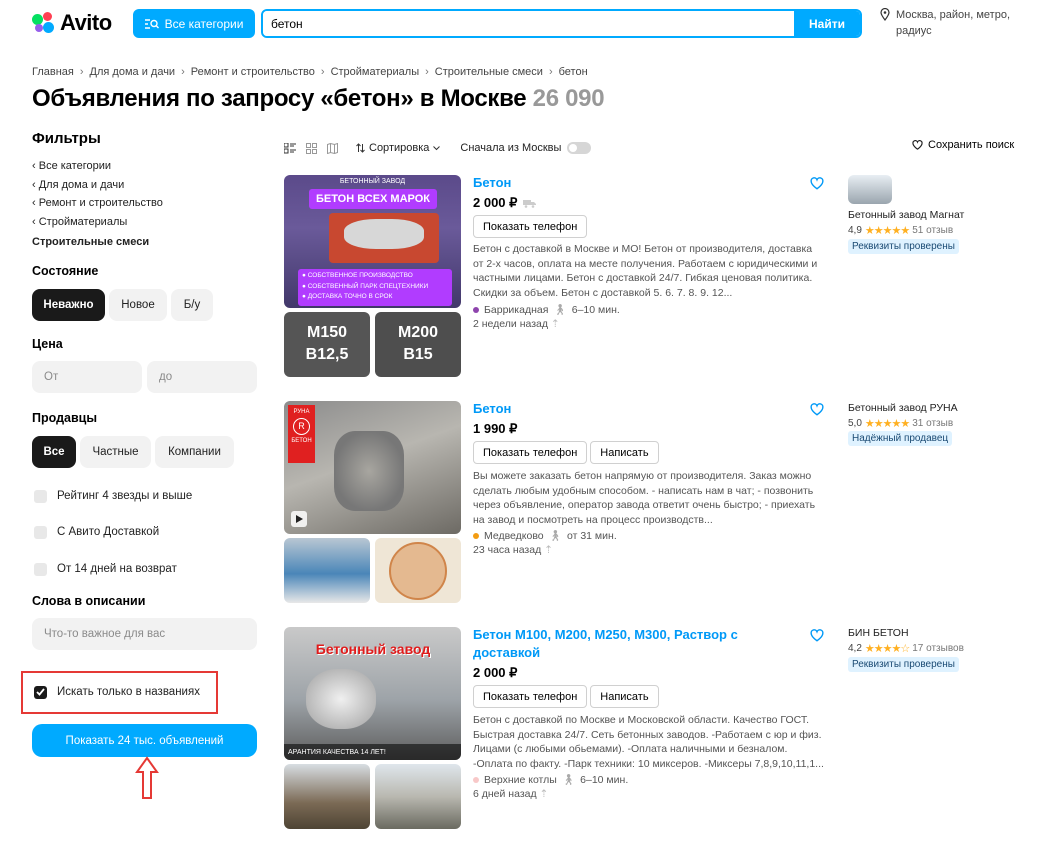  I want to click on rating-value: 4,2, so click(855, 648).